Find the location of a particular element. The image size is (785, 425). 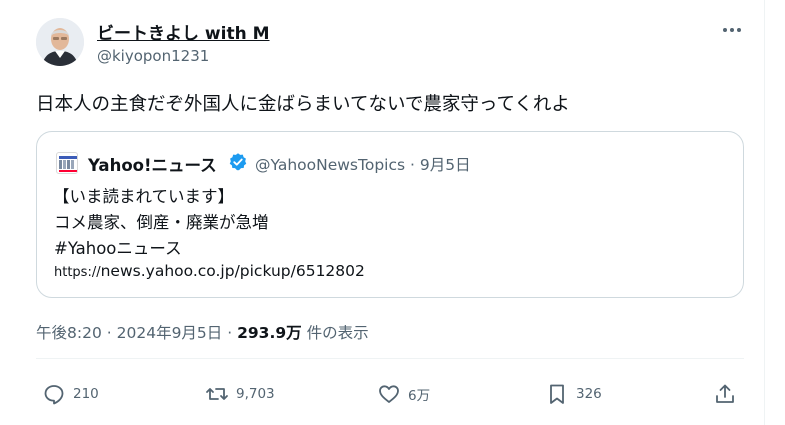

avatar-portrait is located at coordinates (60, 42).